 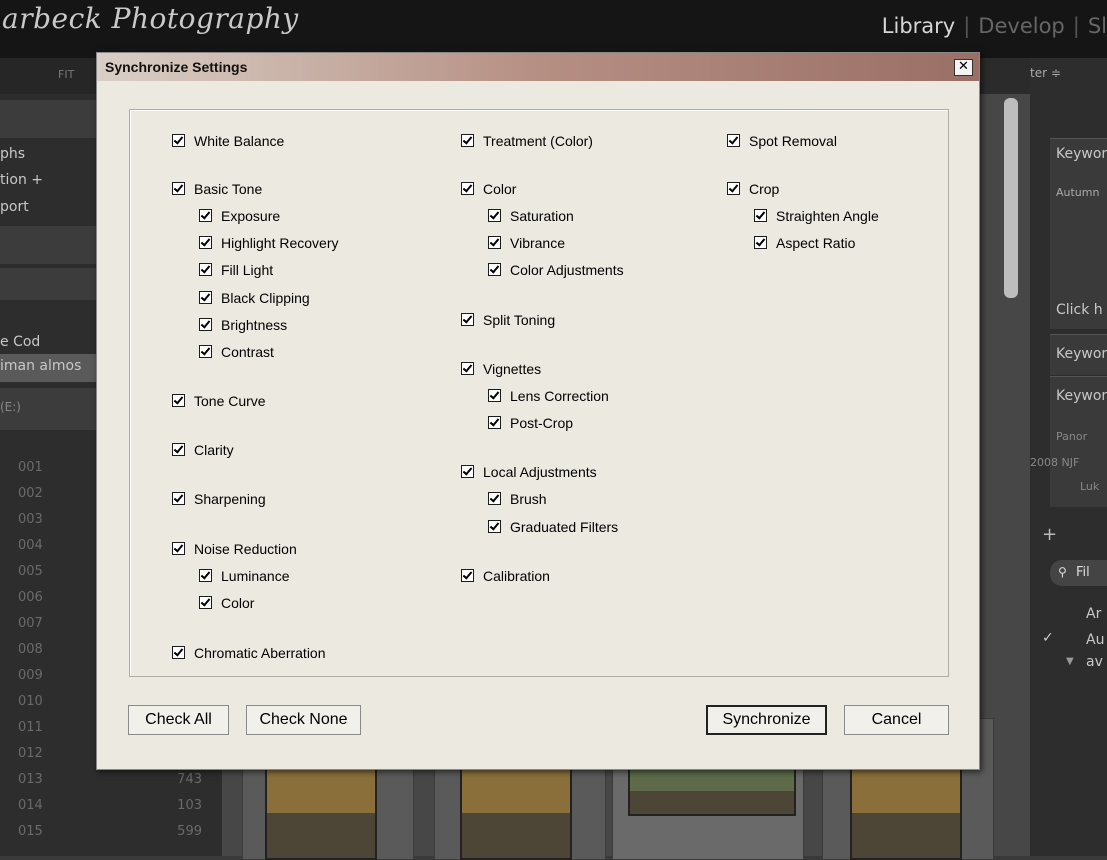 What do you see at coordinates (1062, 572) in the screenshot?
I see `search-icon: ⚲` at bounding box center [1062, 572].